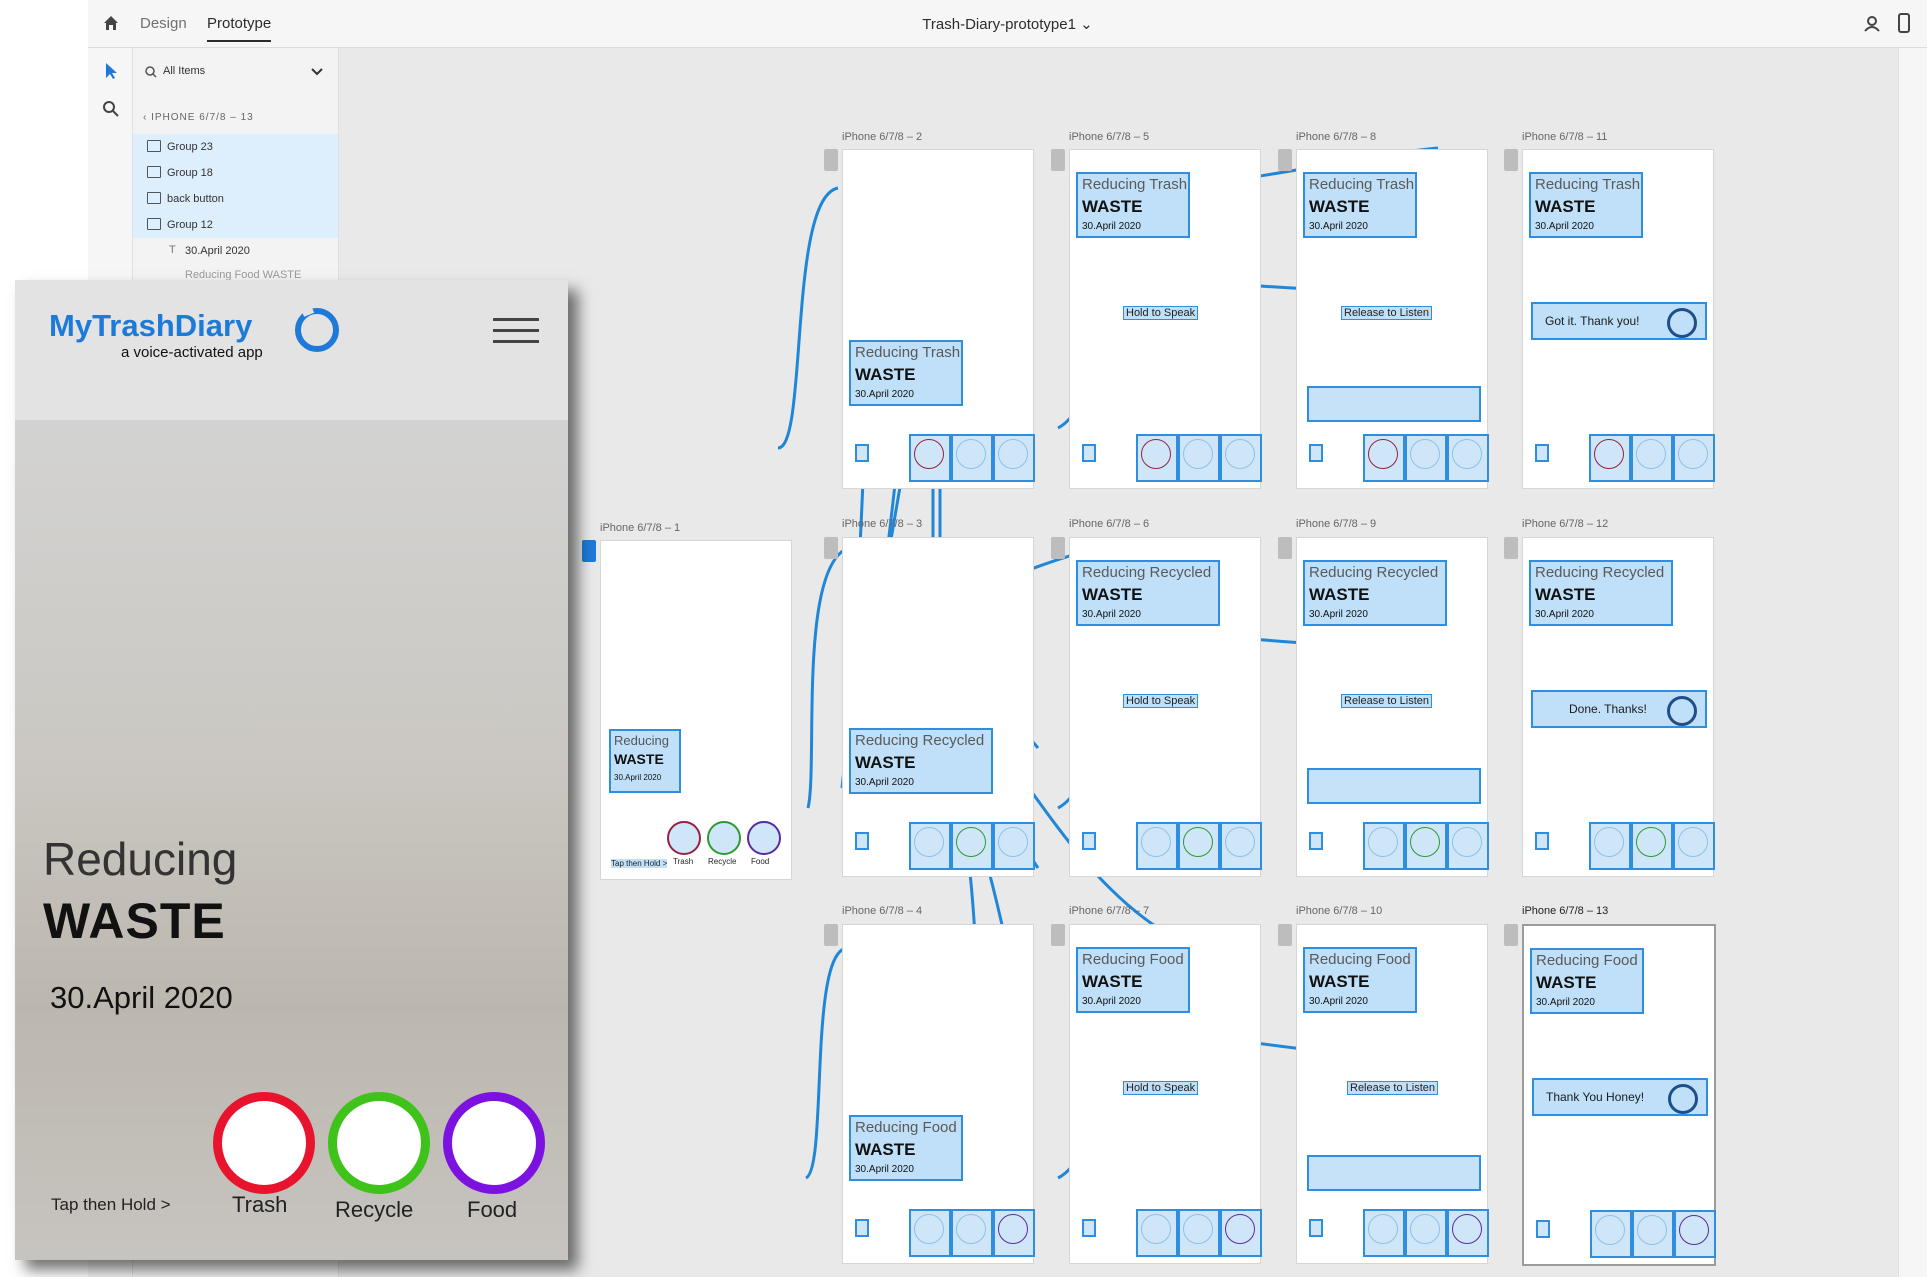 The image size is (1927, 1277). Describe the element at coordinates (198, 117) in the screenshot. I see `layer-parent: ‹ IPHONE 6/7/8 – 13` at that location.